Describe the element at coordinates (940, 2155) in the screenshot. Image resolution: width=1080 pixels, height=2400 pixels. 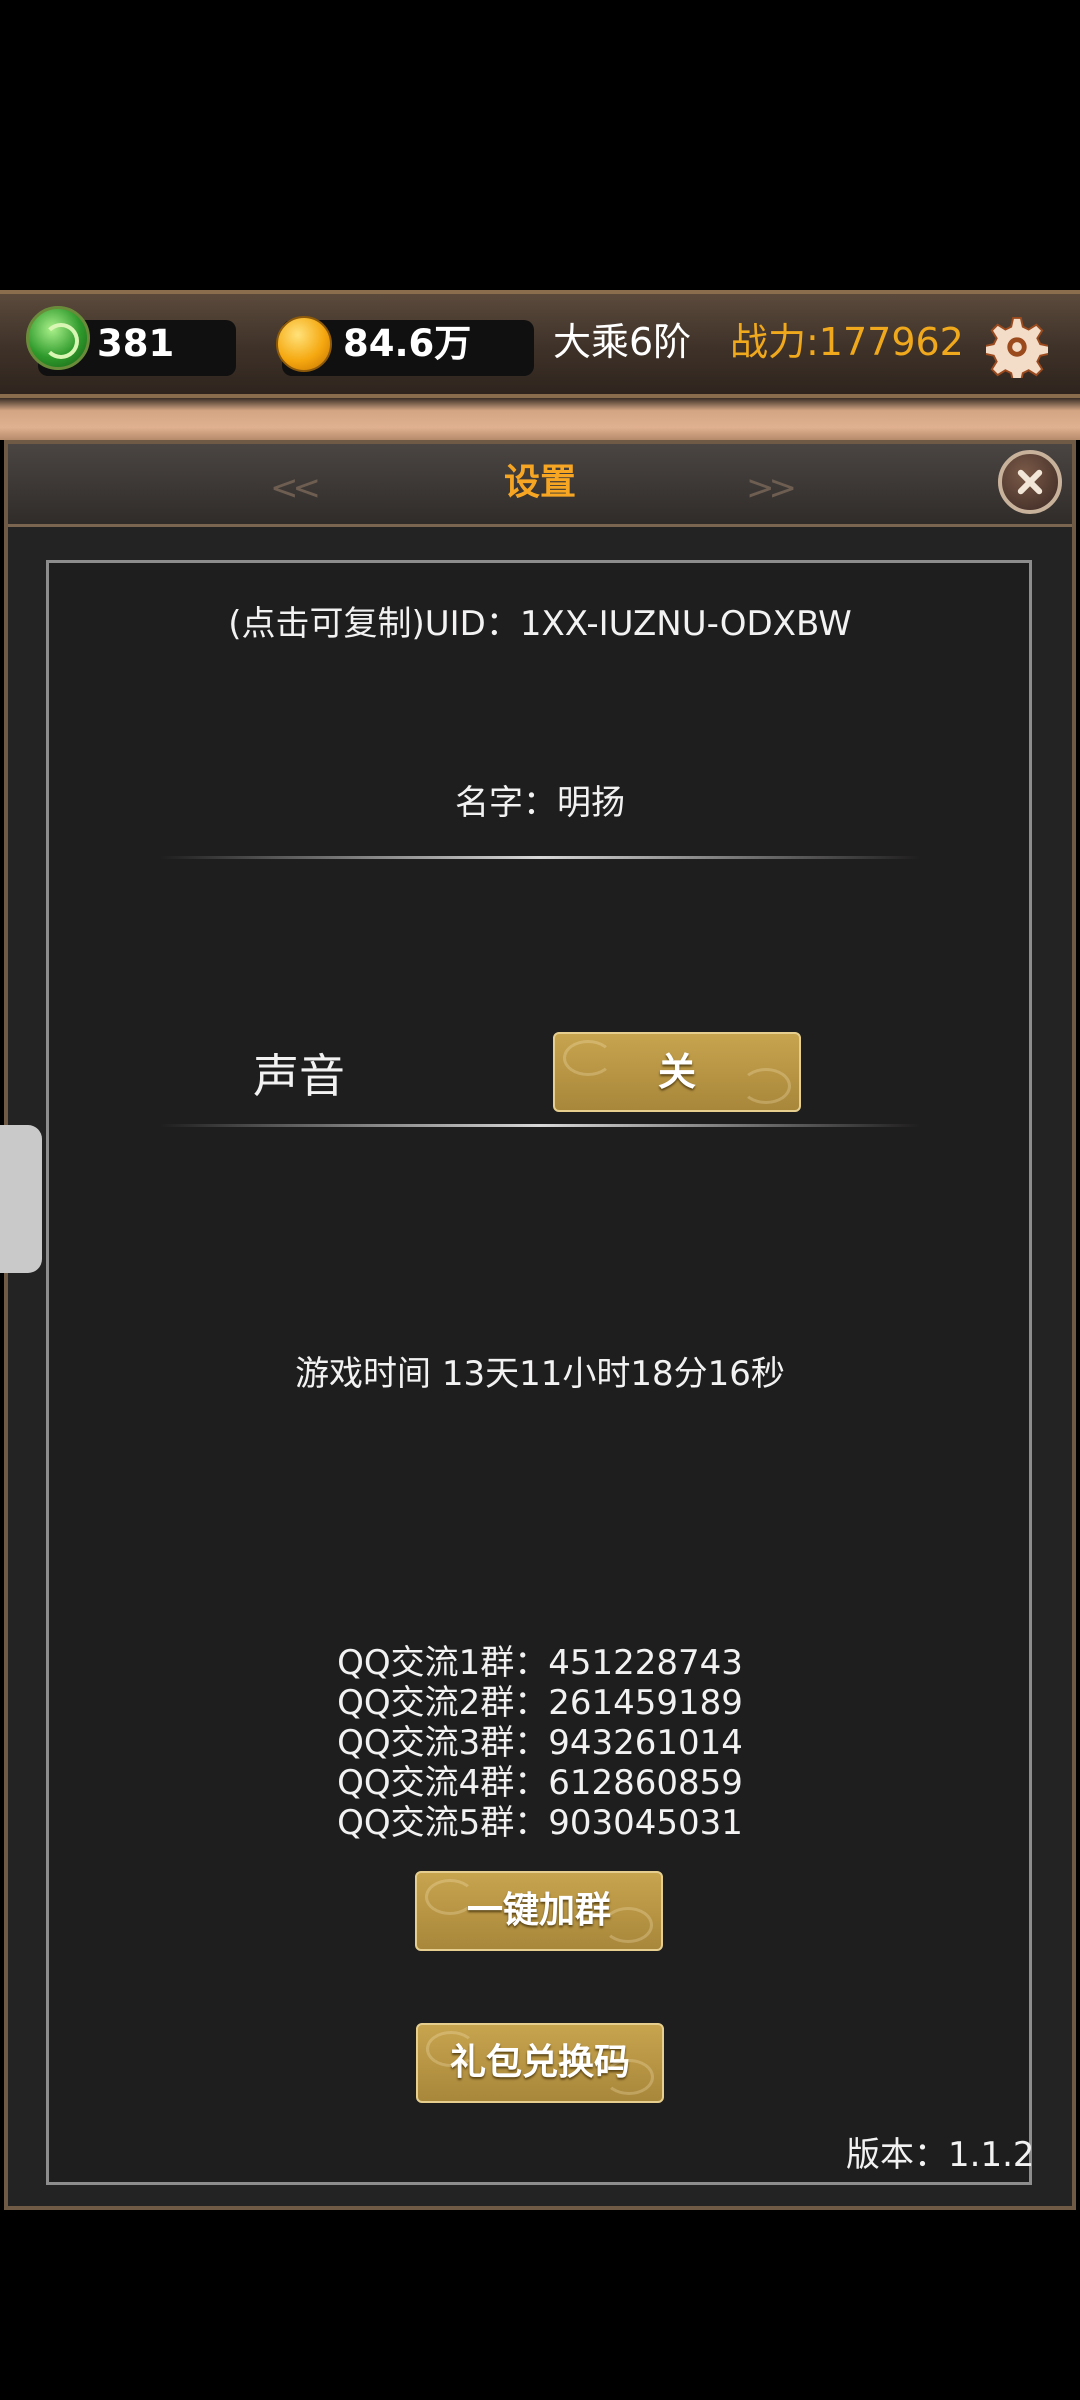
I see `version-text: 版本：1.1.2` at that location.